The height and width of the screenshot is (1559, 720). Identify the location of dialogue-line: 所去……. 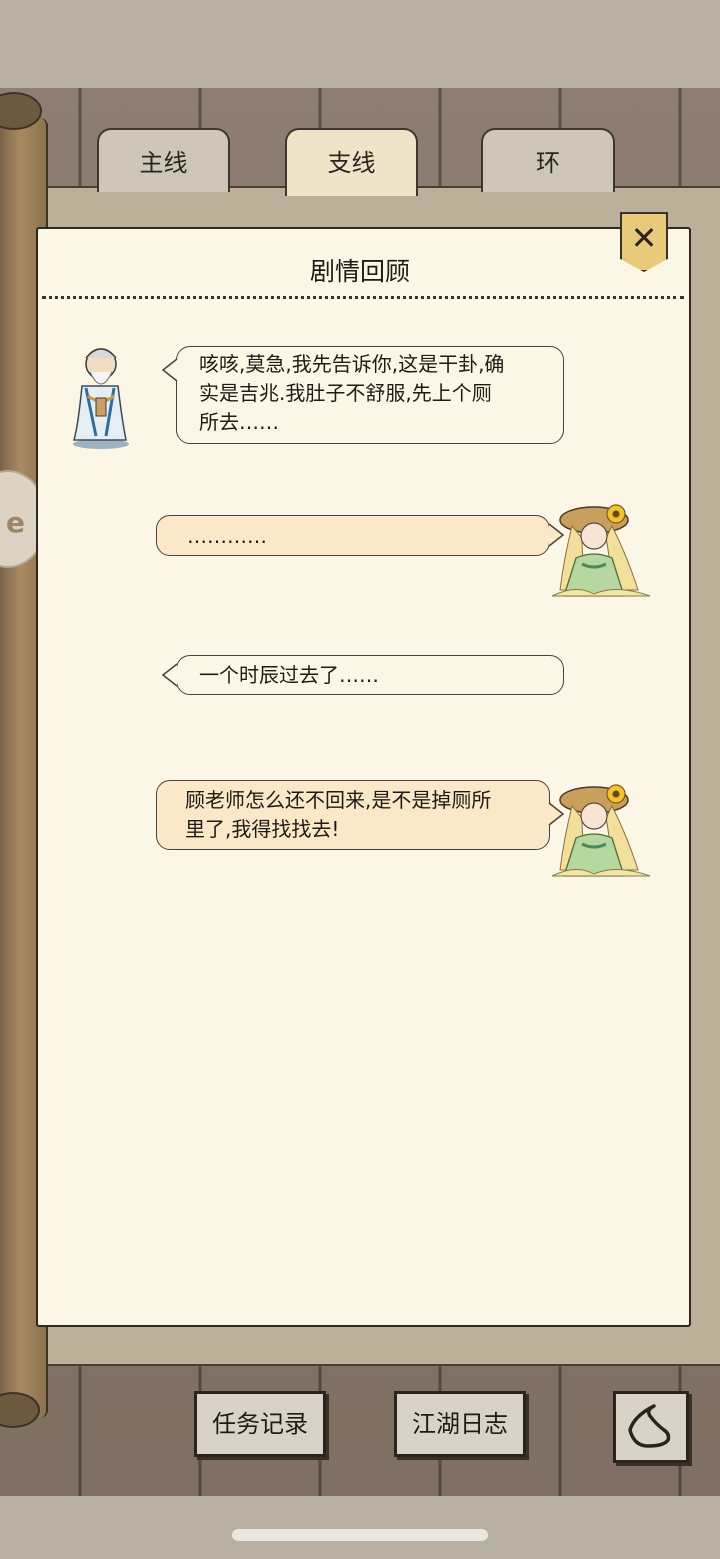
(239, 422).